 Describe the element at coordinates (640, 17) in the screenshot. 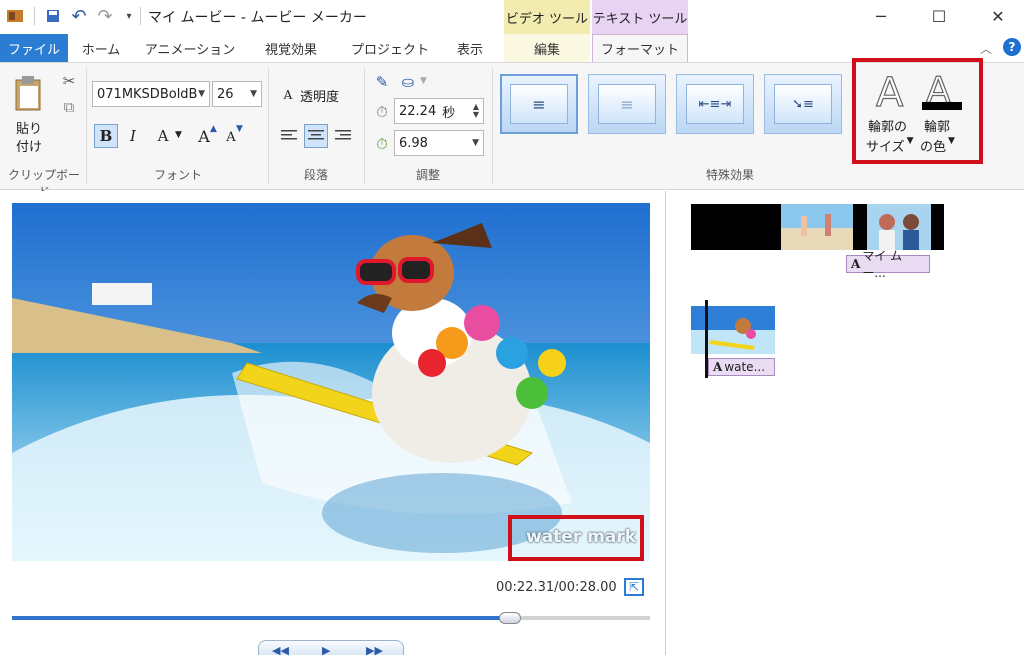

I see `context-tab-text-tools: テキスト ツール` at that location.